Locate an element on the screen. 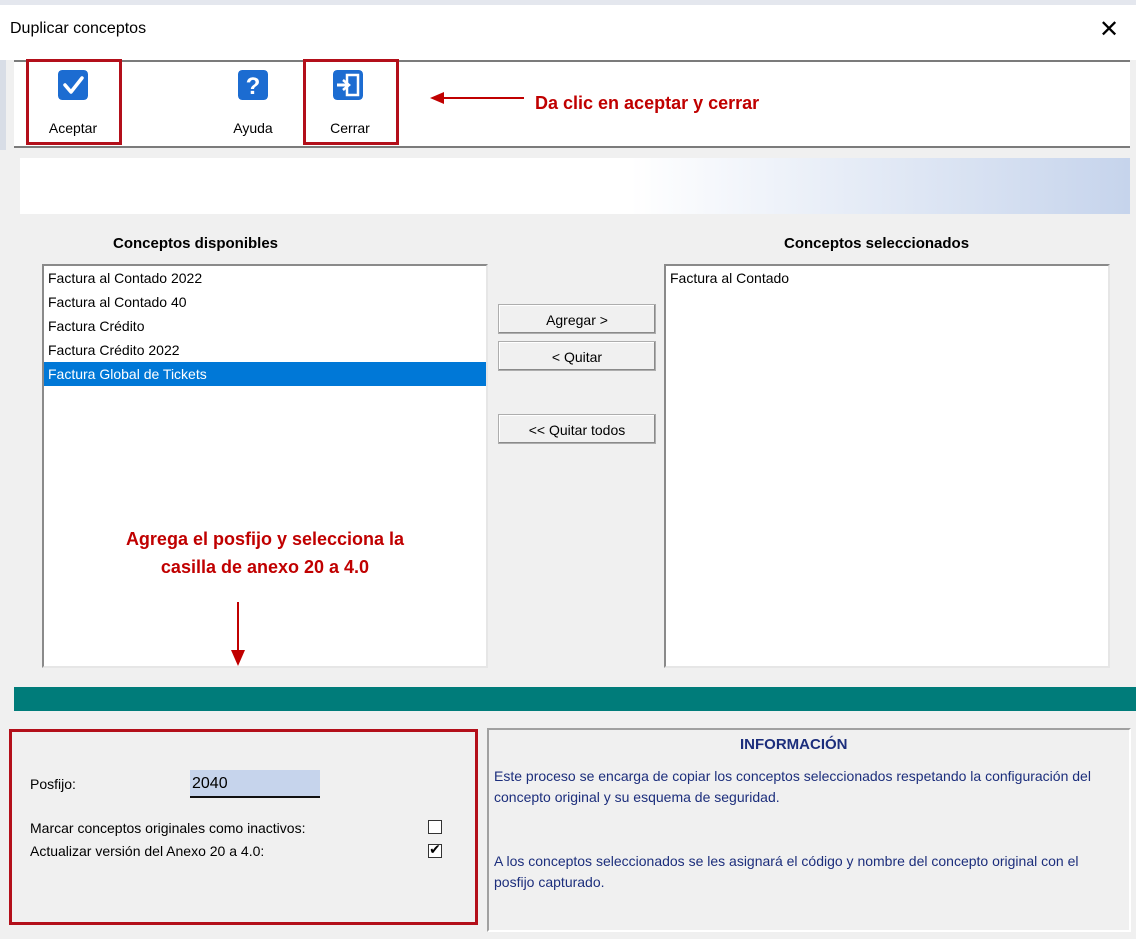 The width and height of the screenshot is (1136, 939). title-bar is located at coordinates (568, 30).